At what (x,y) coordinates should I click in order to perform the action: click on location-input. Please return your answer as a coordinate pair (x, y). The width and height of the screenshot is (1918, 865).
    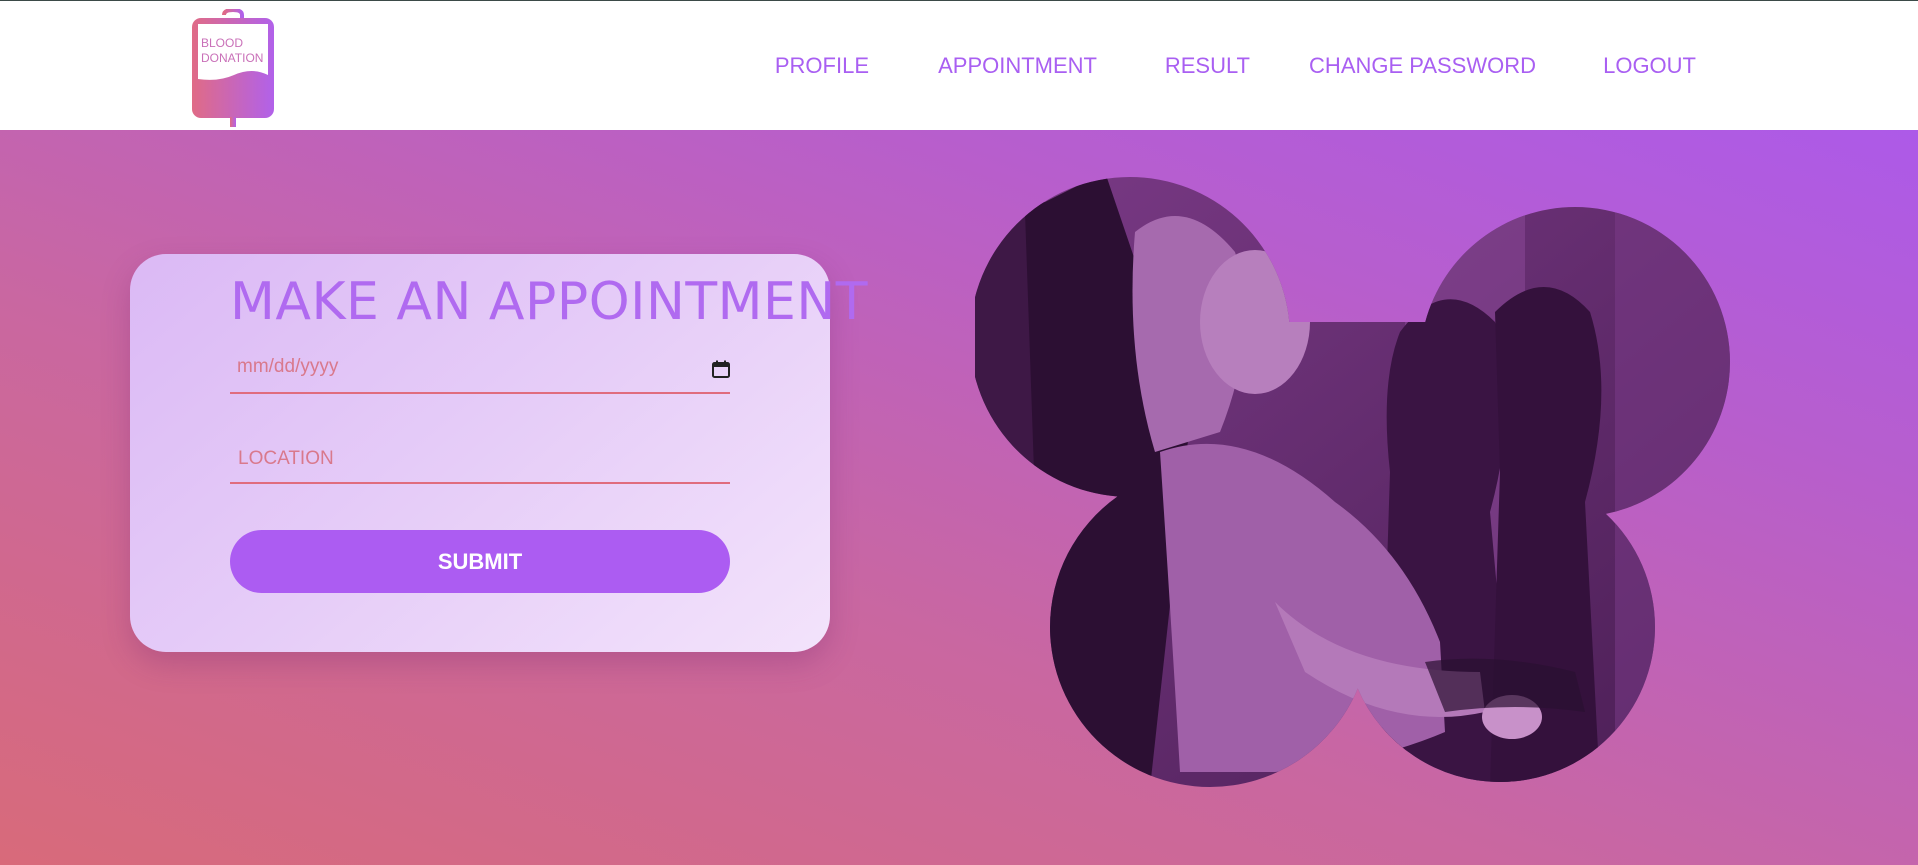
    Looking at the image, I should click on (480, 459).